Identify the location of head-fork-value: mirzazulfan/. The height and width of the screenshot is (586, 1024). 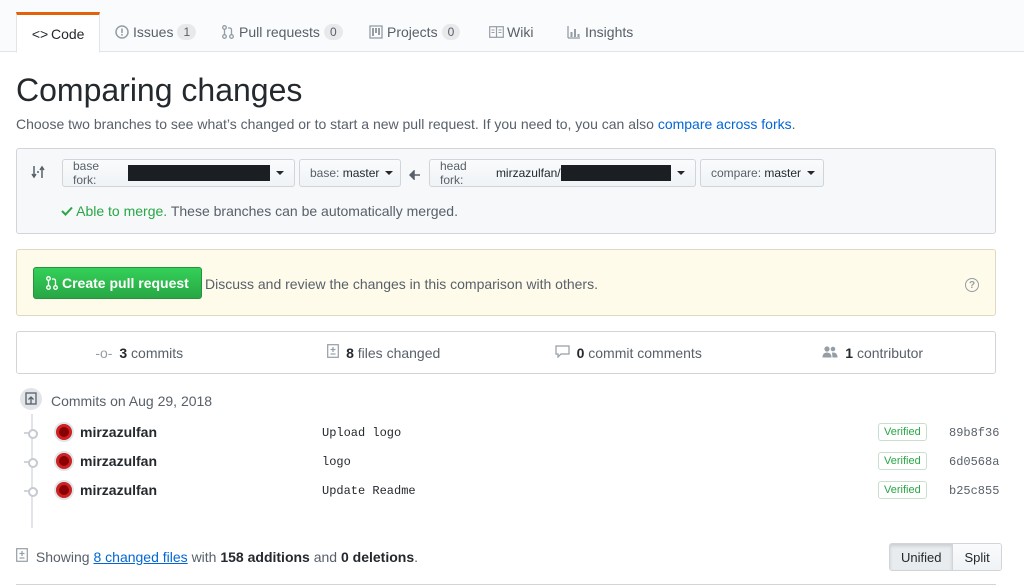
(528, 173).